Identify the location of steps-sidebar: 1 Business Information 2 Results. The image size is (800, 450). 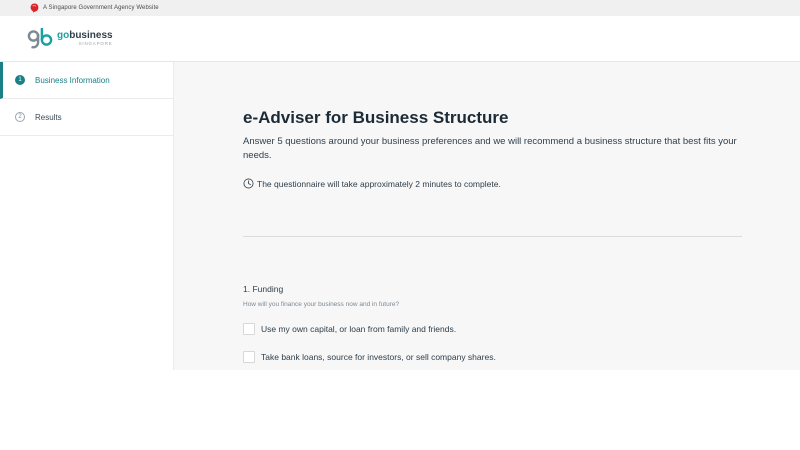
(87, 216).